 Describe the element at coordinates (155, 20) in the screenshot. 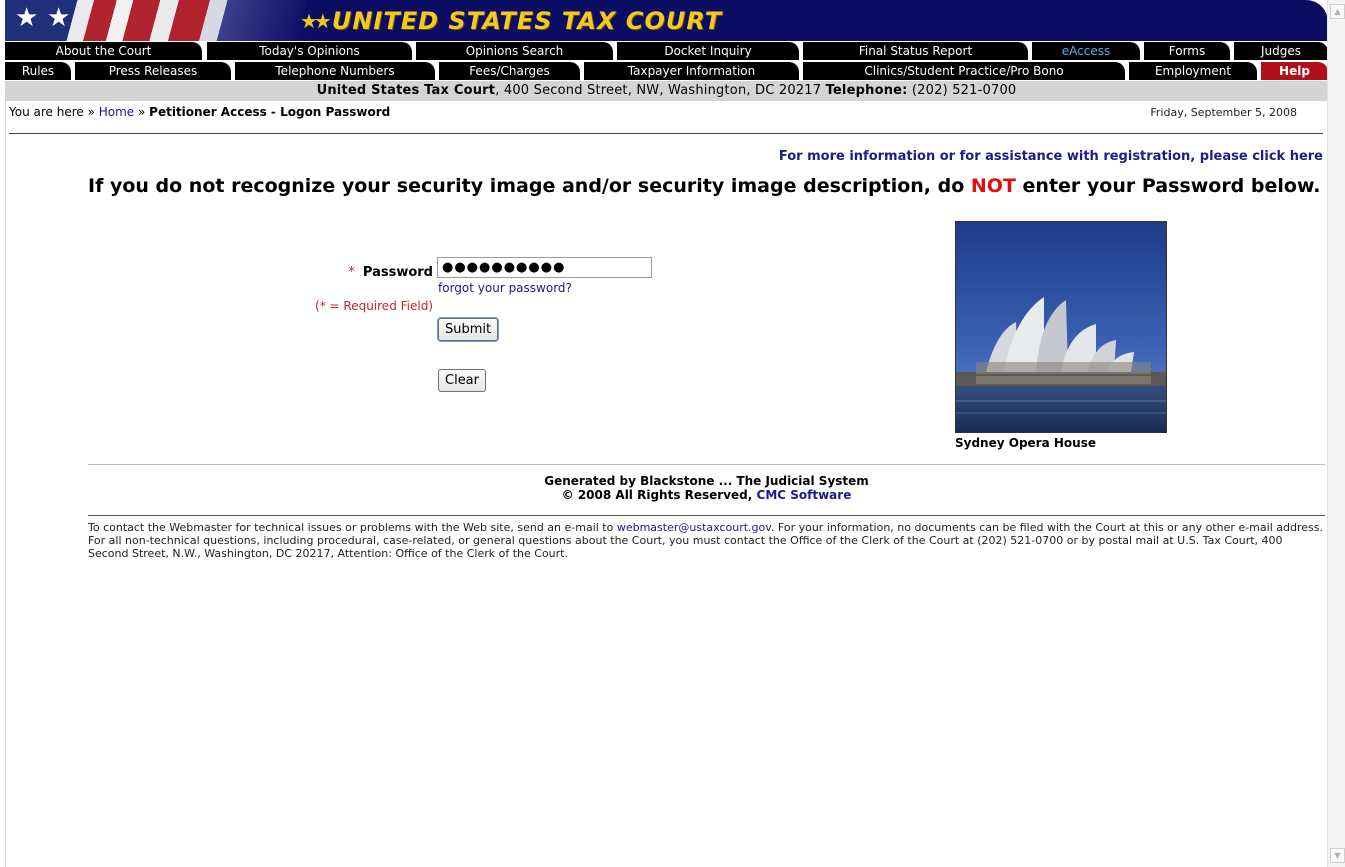

I see `flag-graphic: ★ ★` at that location.